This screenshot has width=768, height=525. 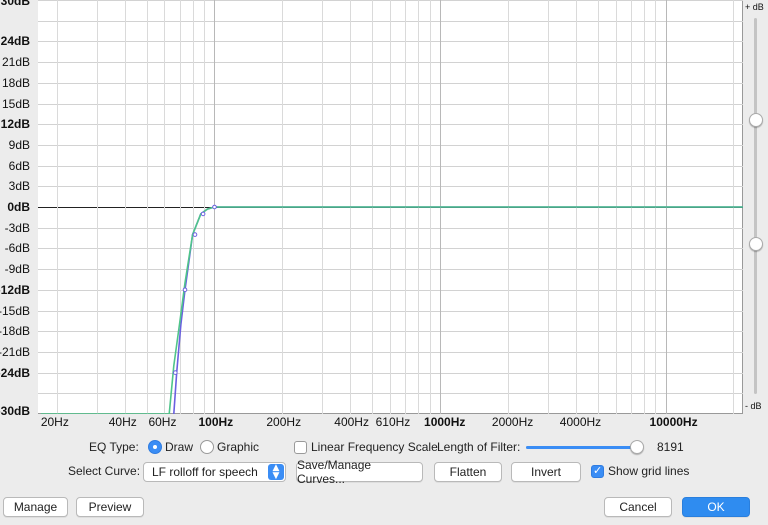 I want to click on gain-slider-upper-knob, so click(x=756, y=119).